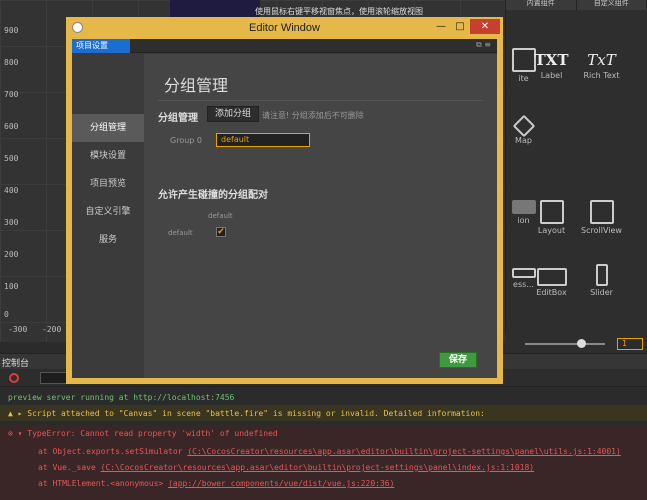 This screenshot has height=500, width=647. Describe the element at coordinates (180, 233) in the screenshot. I see `matrix-row-header: default` at that location.